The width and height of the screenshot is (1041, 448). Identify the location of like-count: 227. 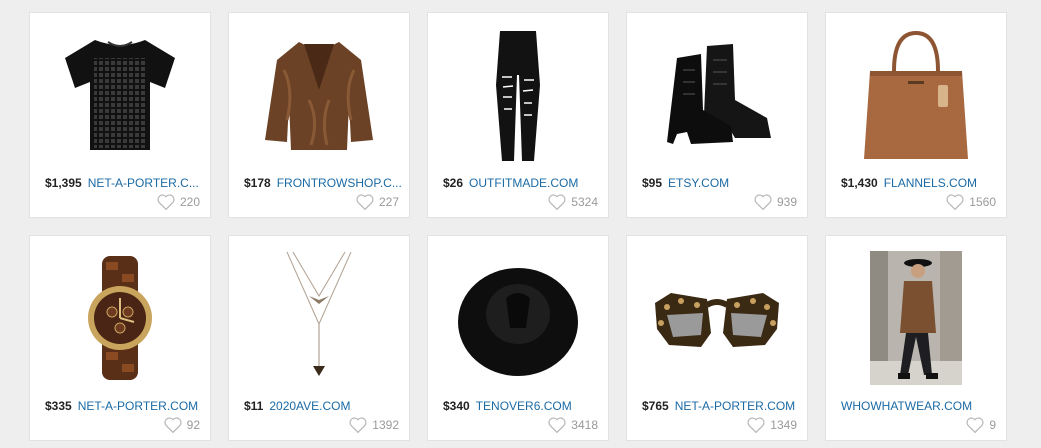
(388, 202).